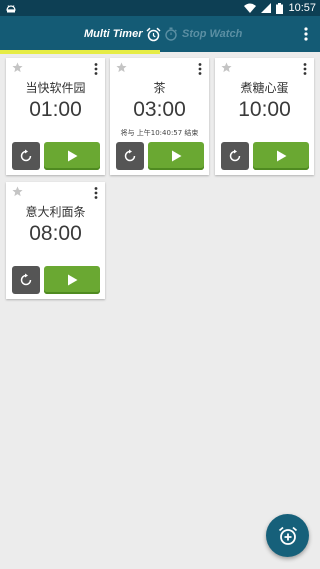 Image resolution: width=320 pixels, height=569 pixels. What do you see at coordinates (159, 109) in the screenshot?
I see `timer-time: 03:00` at bounding box center [159, 109].